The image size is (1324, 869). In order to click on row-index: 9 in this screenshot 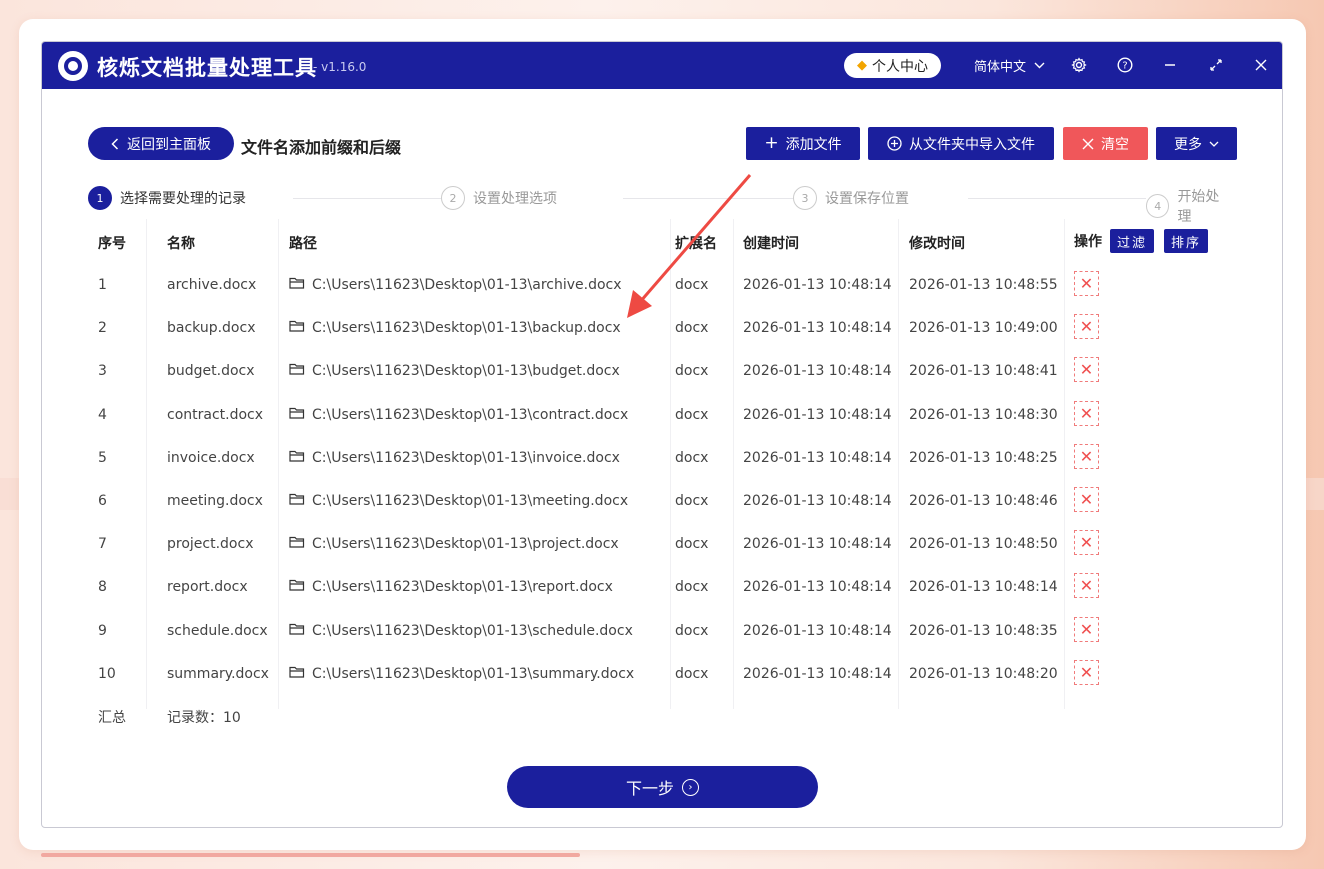, I will do `click(102, 630)`.